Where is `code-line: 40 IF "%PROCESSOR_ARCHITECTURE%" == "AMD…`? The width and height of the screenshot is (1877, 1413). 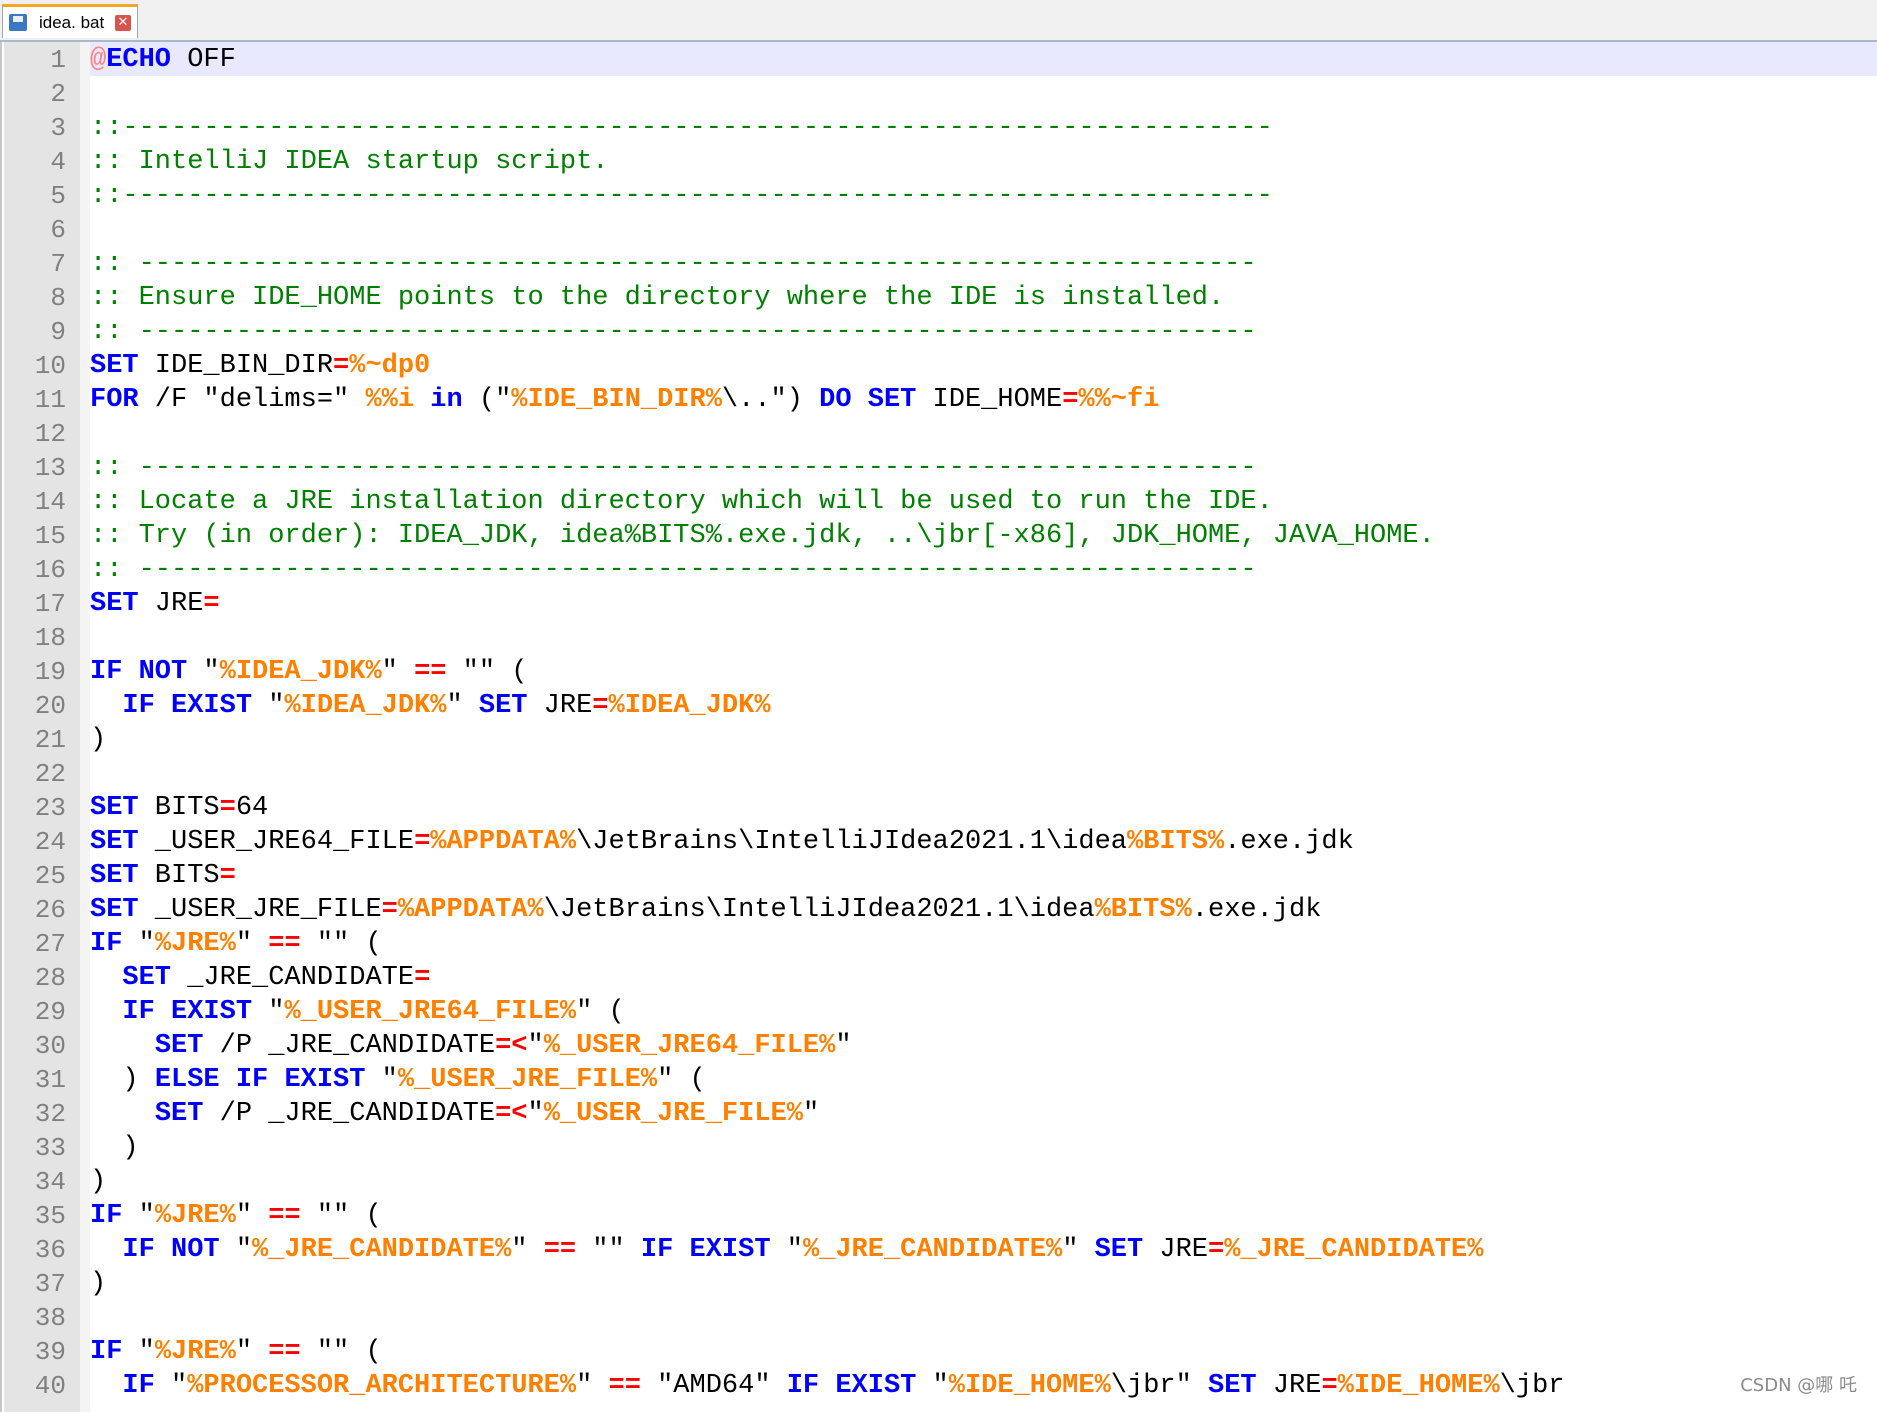 code-line: 40 IF "%PROCESSOR_ARCHITECTURE%" == "AMD… is located at coordinates (939, 1385).